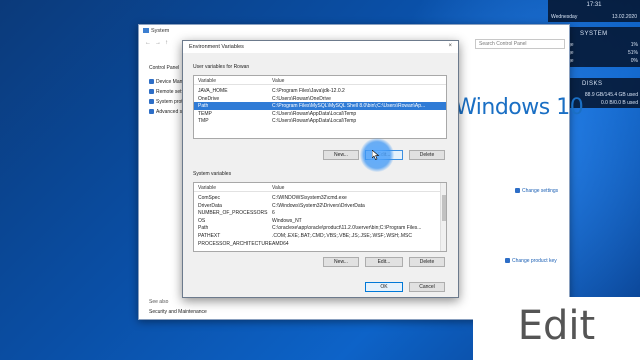  Describe the element at coordinates (427, 287) in the screenshot. I see `cancel-button: Cancel` at that location.